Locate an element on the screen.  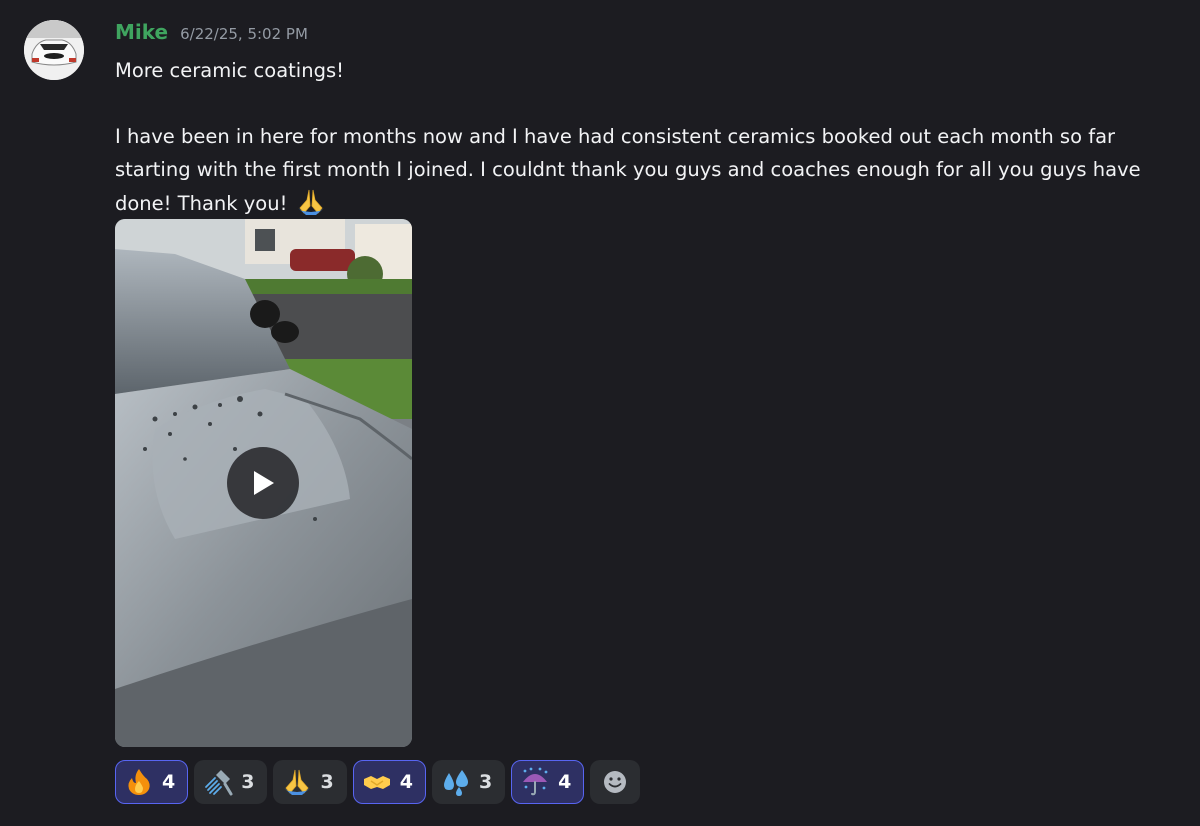
play-icon is located at coordinates (264, 483).